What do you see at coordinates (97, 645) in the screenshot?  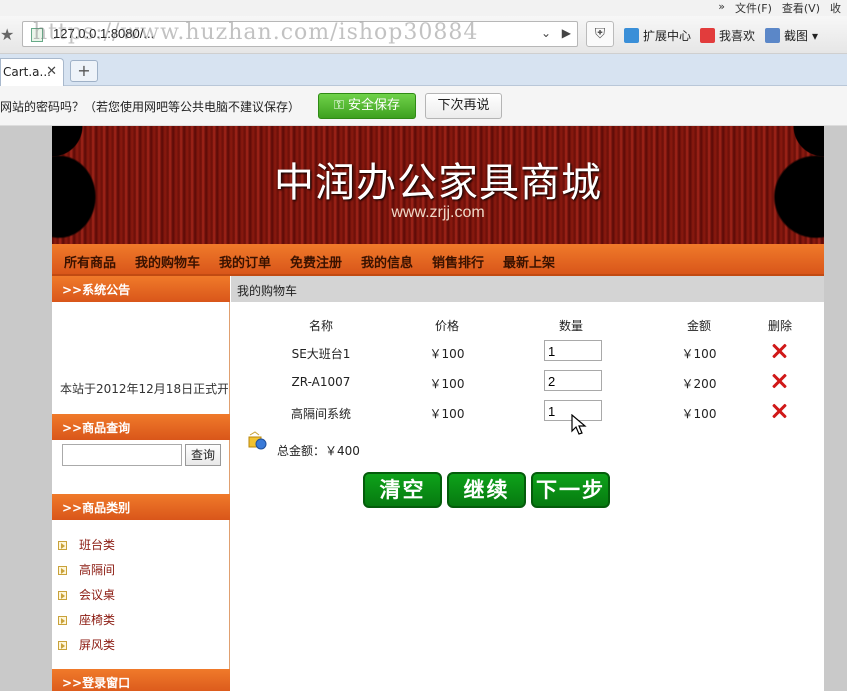 I see `category-label: 屏风类` at bounding box center [97, 645].